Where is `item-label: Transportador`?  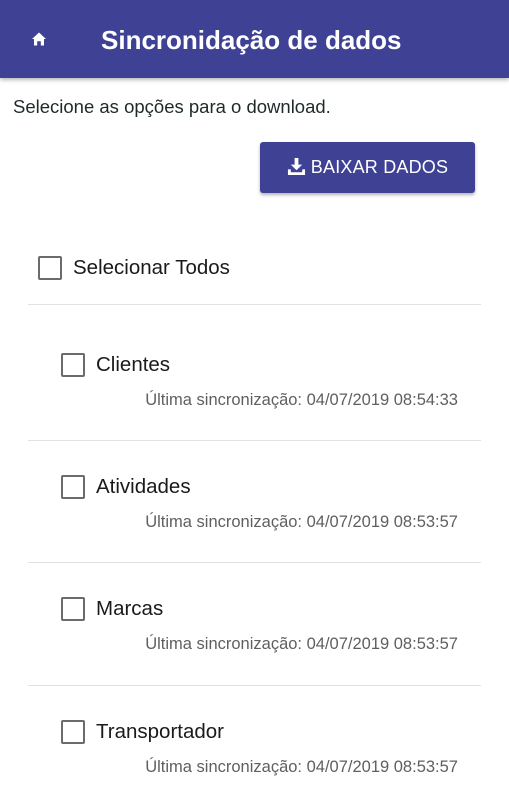
item-label: Transportador is located at coordinates (160, 731).